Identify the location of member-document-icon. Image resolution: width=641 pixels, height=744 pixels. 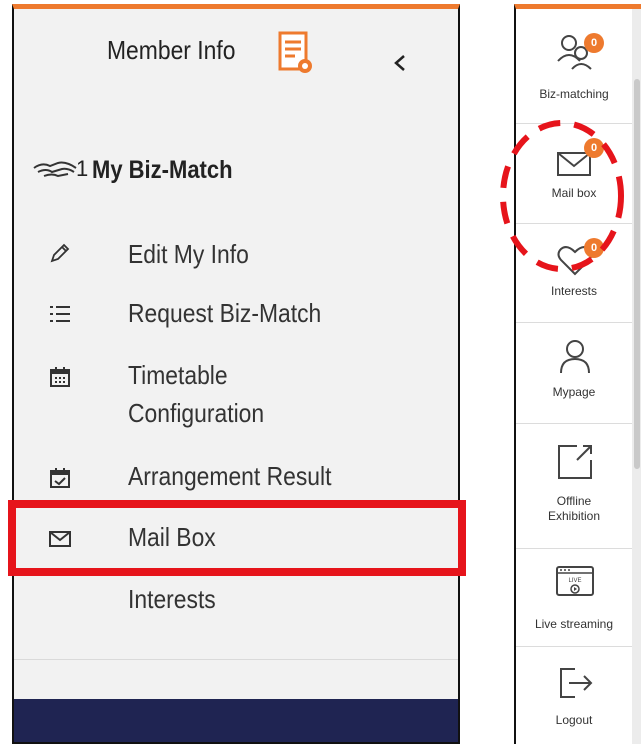
(296, 53).